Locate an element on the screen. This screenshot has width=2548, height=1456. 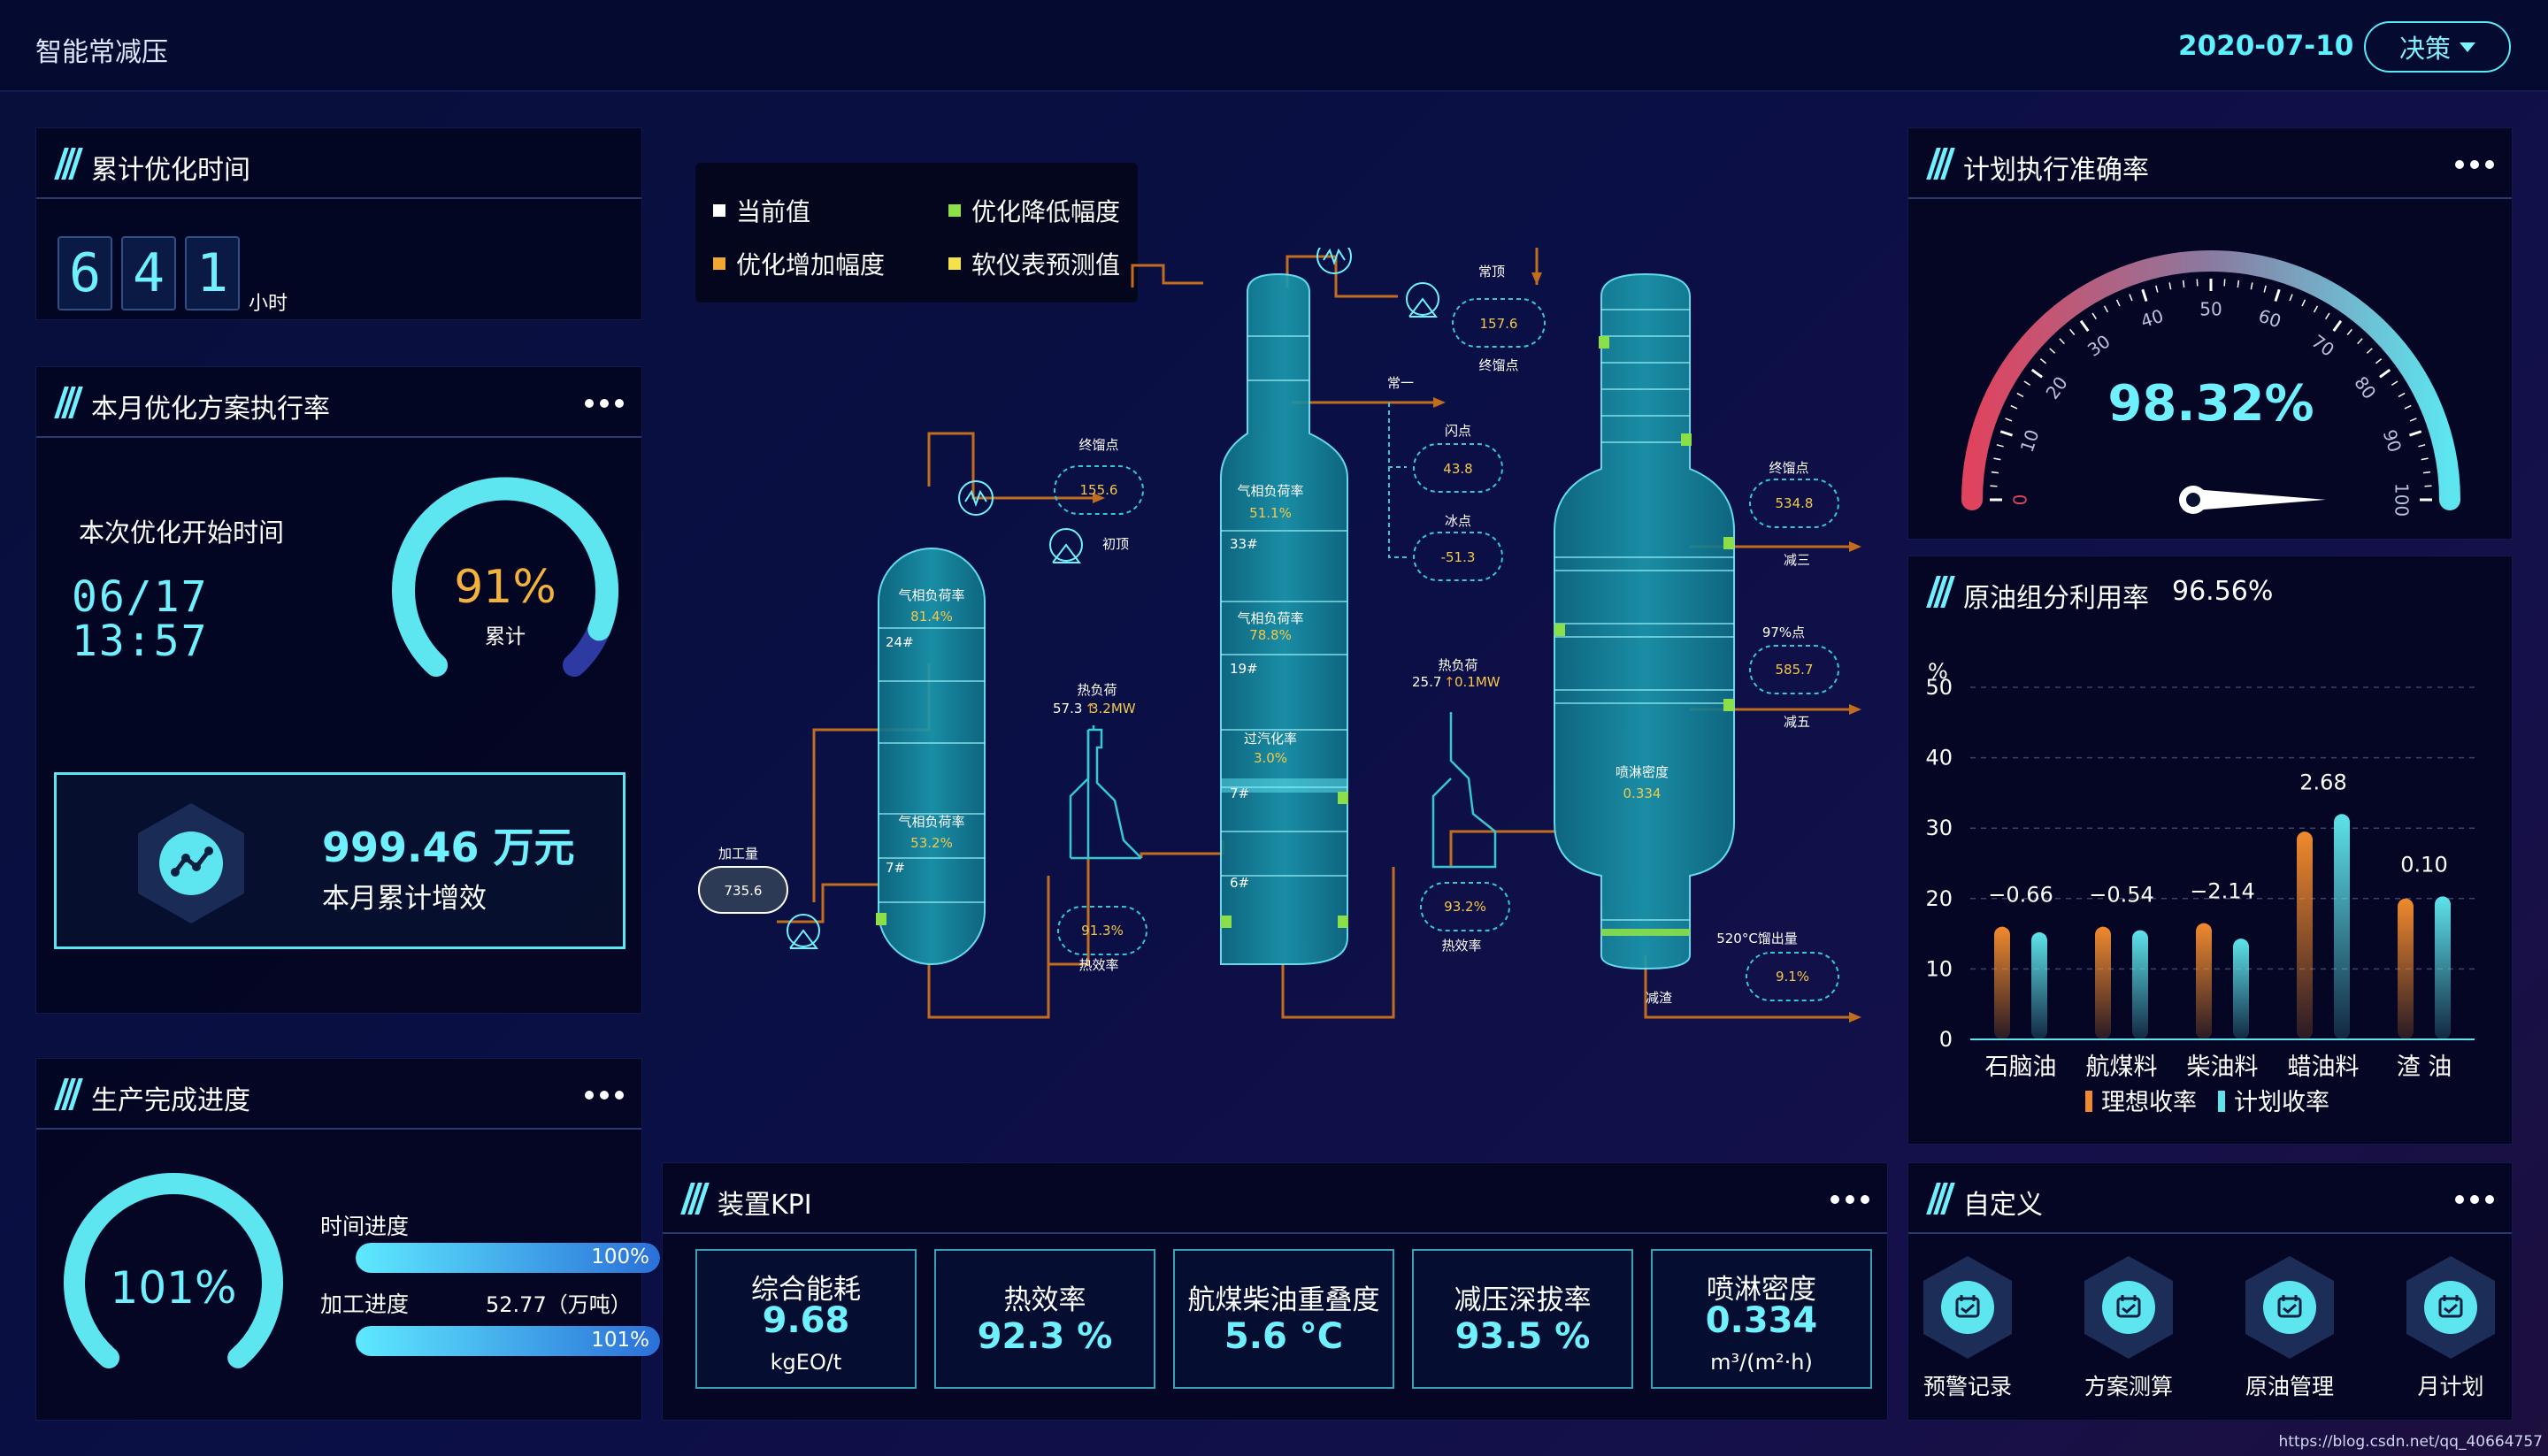
custom-item-calc: 方案测算 is located at coordinates (2128, 1326).